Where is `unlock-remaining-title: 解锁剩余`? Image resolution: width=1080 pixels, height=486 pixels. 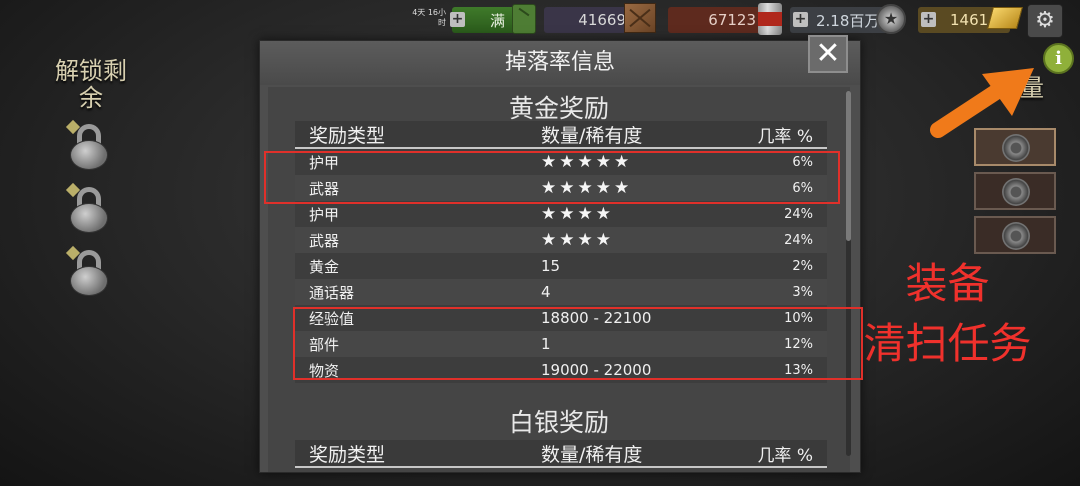 unlock-remaining-title: 解锁剩余 is located at coordinates (91, 84).